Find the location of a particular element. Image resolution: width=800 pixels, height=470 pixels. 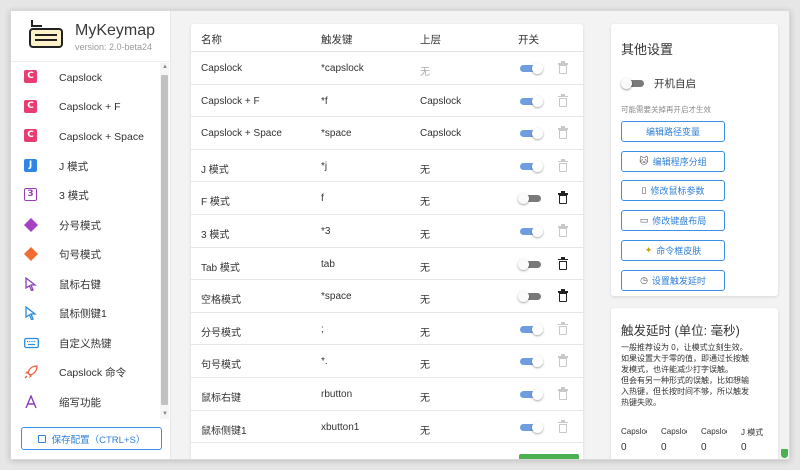

delay-desc-line: 发模式，也许能减少打字误触。 is located at coordinates (677, 369).